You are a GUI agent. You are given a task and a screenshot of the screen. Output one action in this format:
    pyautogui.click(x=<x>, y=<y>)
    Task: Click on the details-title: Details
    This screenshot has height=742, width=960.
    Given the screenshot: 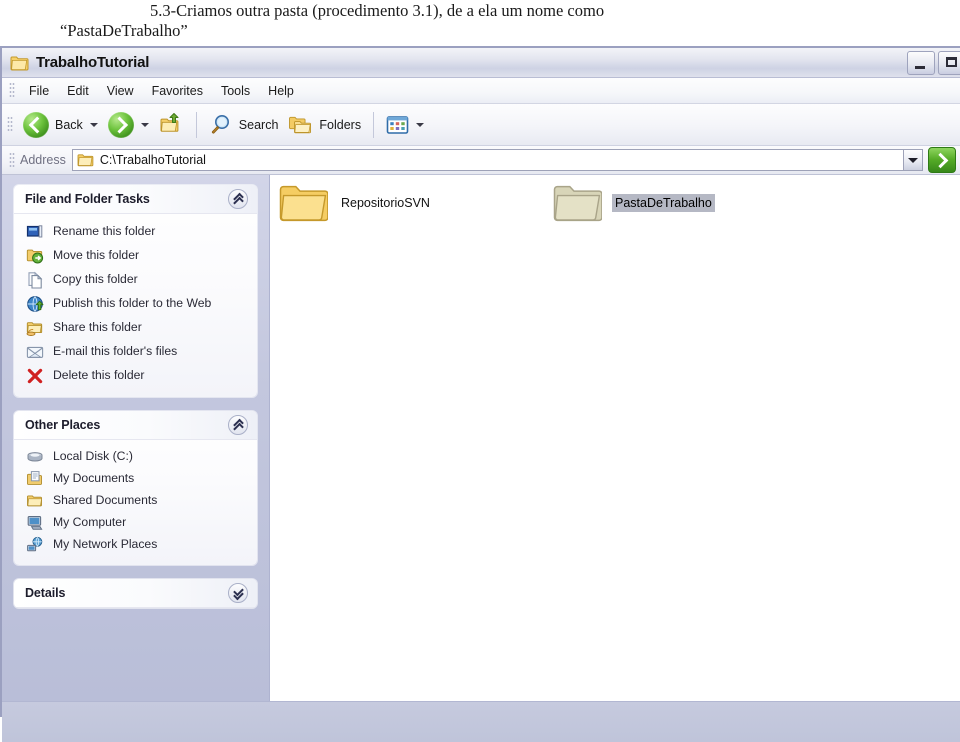 What is the action you would take?
    pyautogui.click(x=45, y=593)
    